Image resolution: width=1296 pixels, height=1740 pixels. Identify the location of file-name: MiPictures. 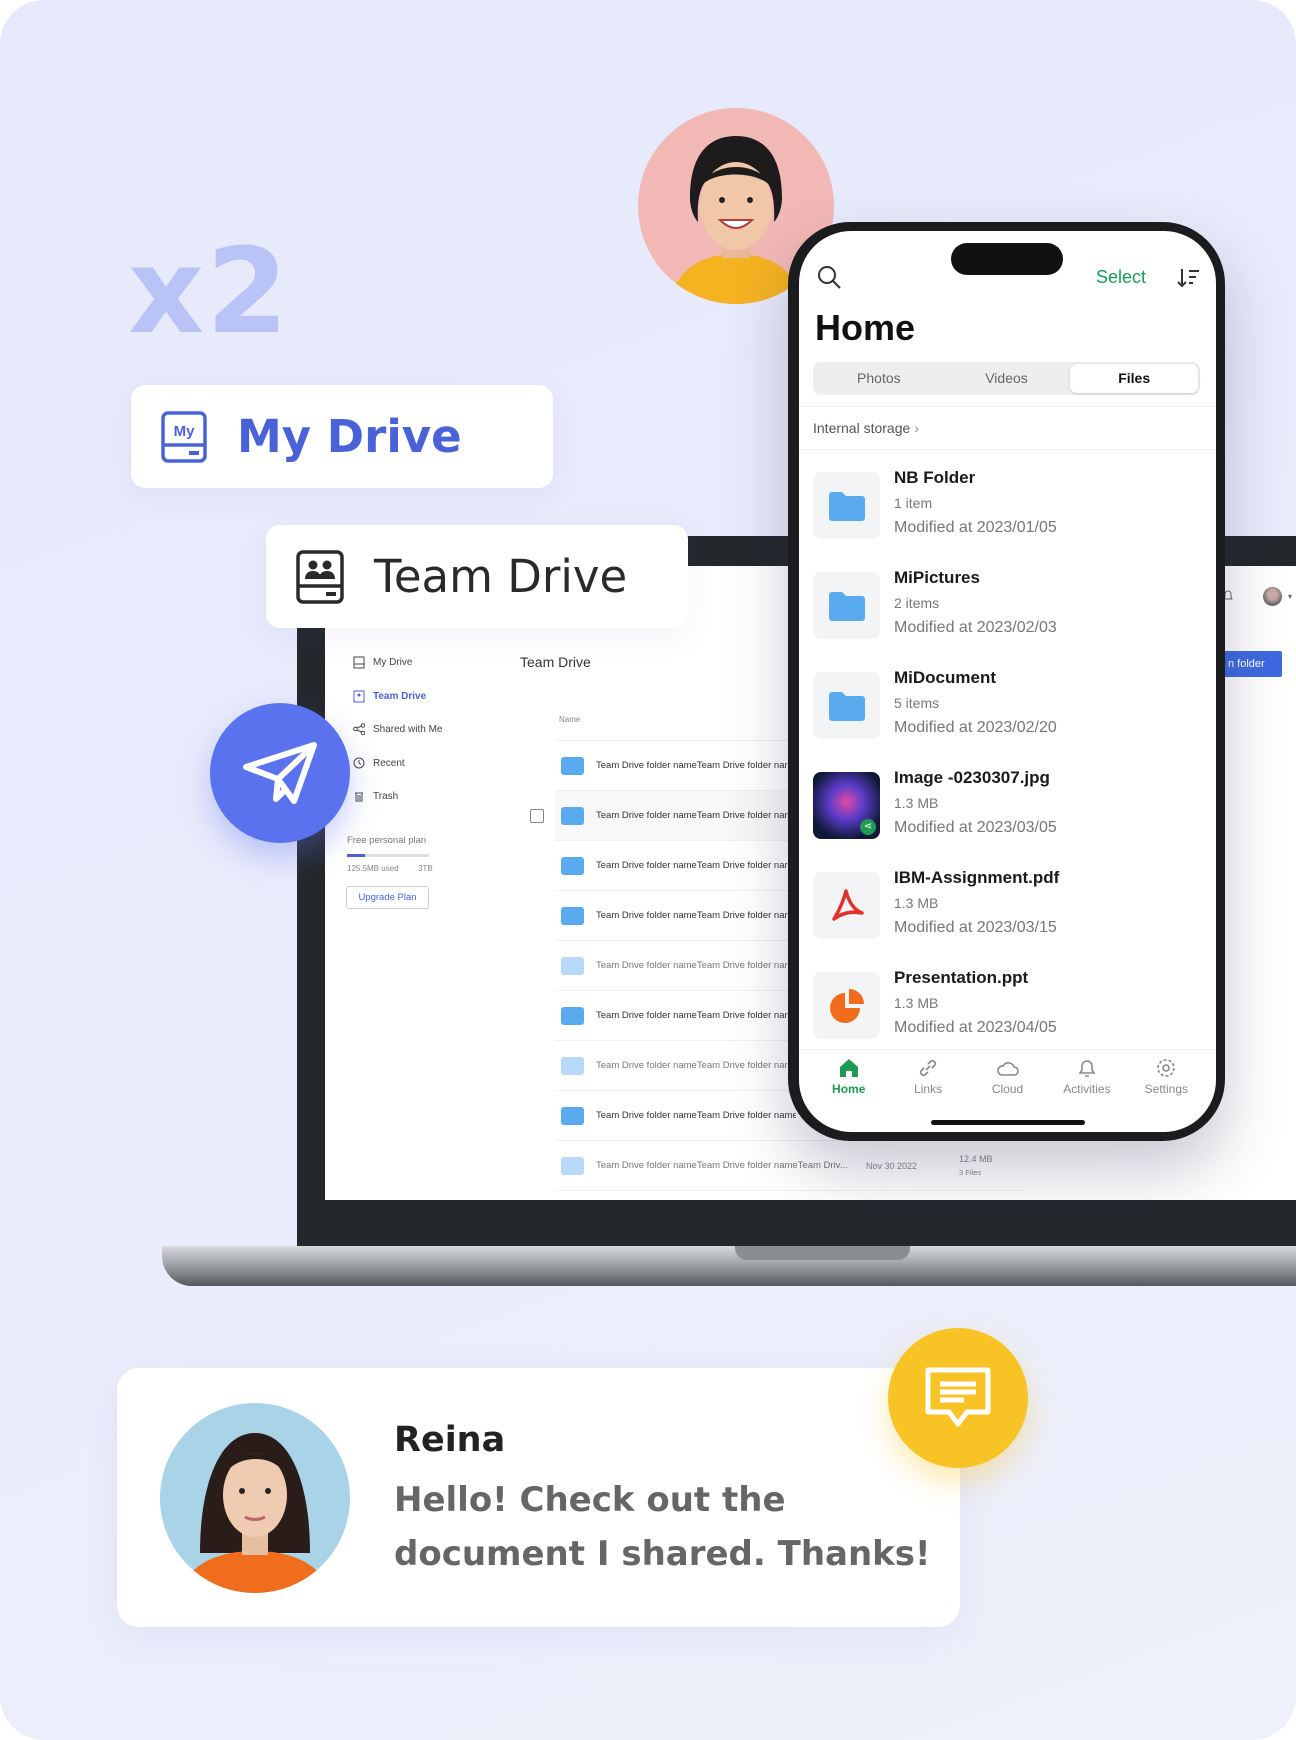
(937, 577).